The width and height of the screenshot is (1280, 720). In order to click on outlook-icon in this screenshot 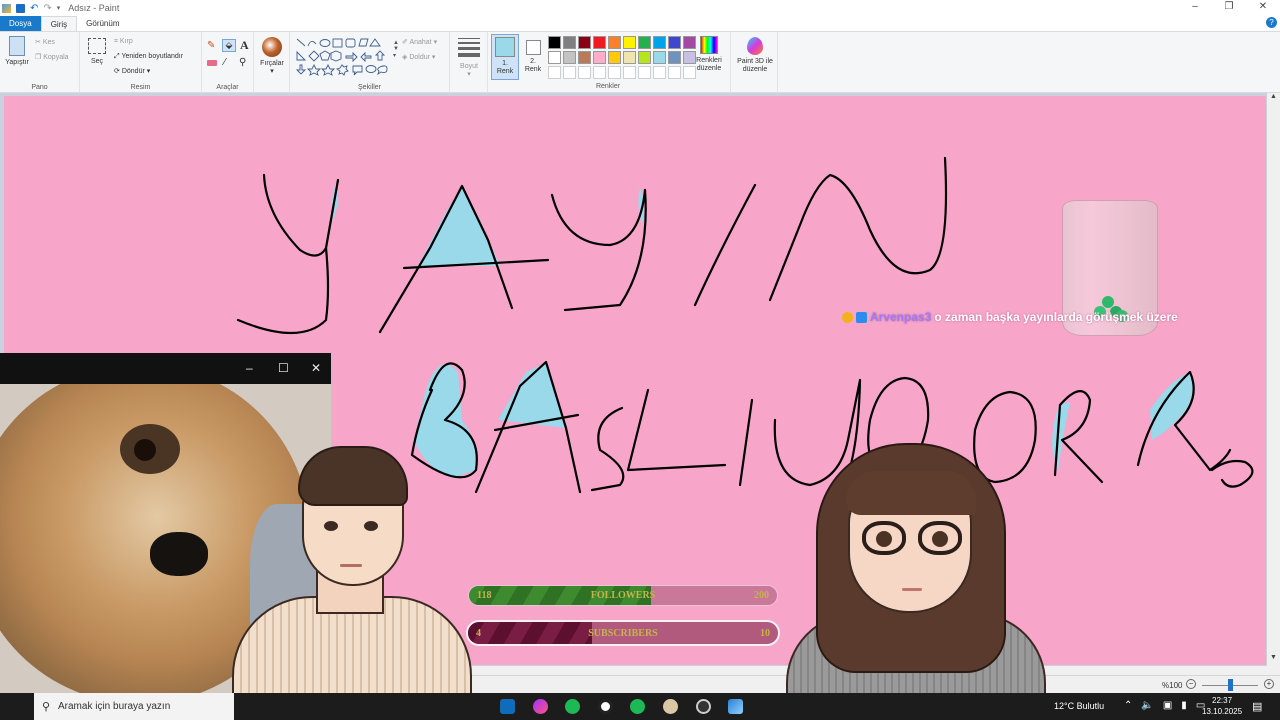, I will do `click(507, 706)`.